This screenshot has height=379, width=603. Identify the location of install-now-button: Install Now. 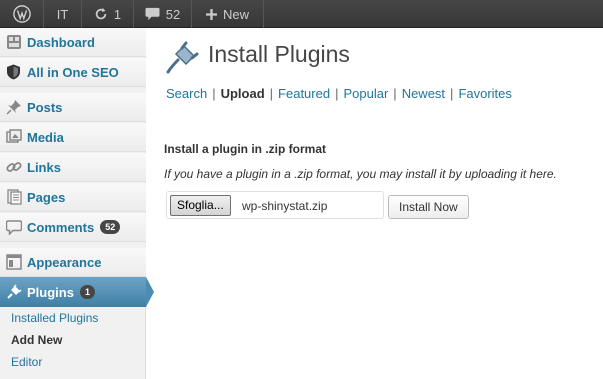
(428, 207).